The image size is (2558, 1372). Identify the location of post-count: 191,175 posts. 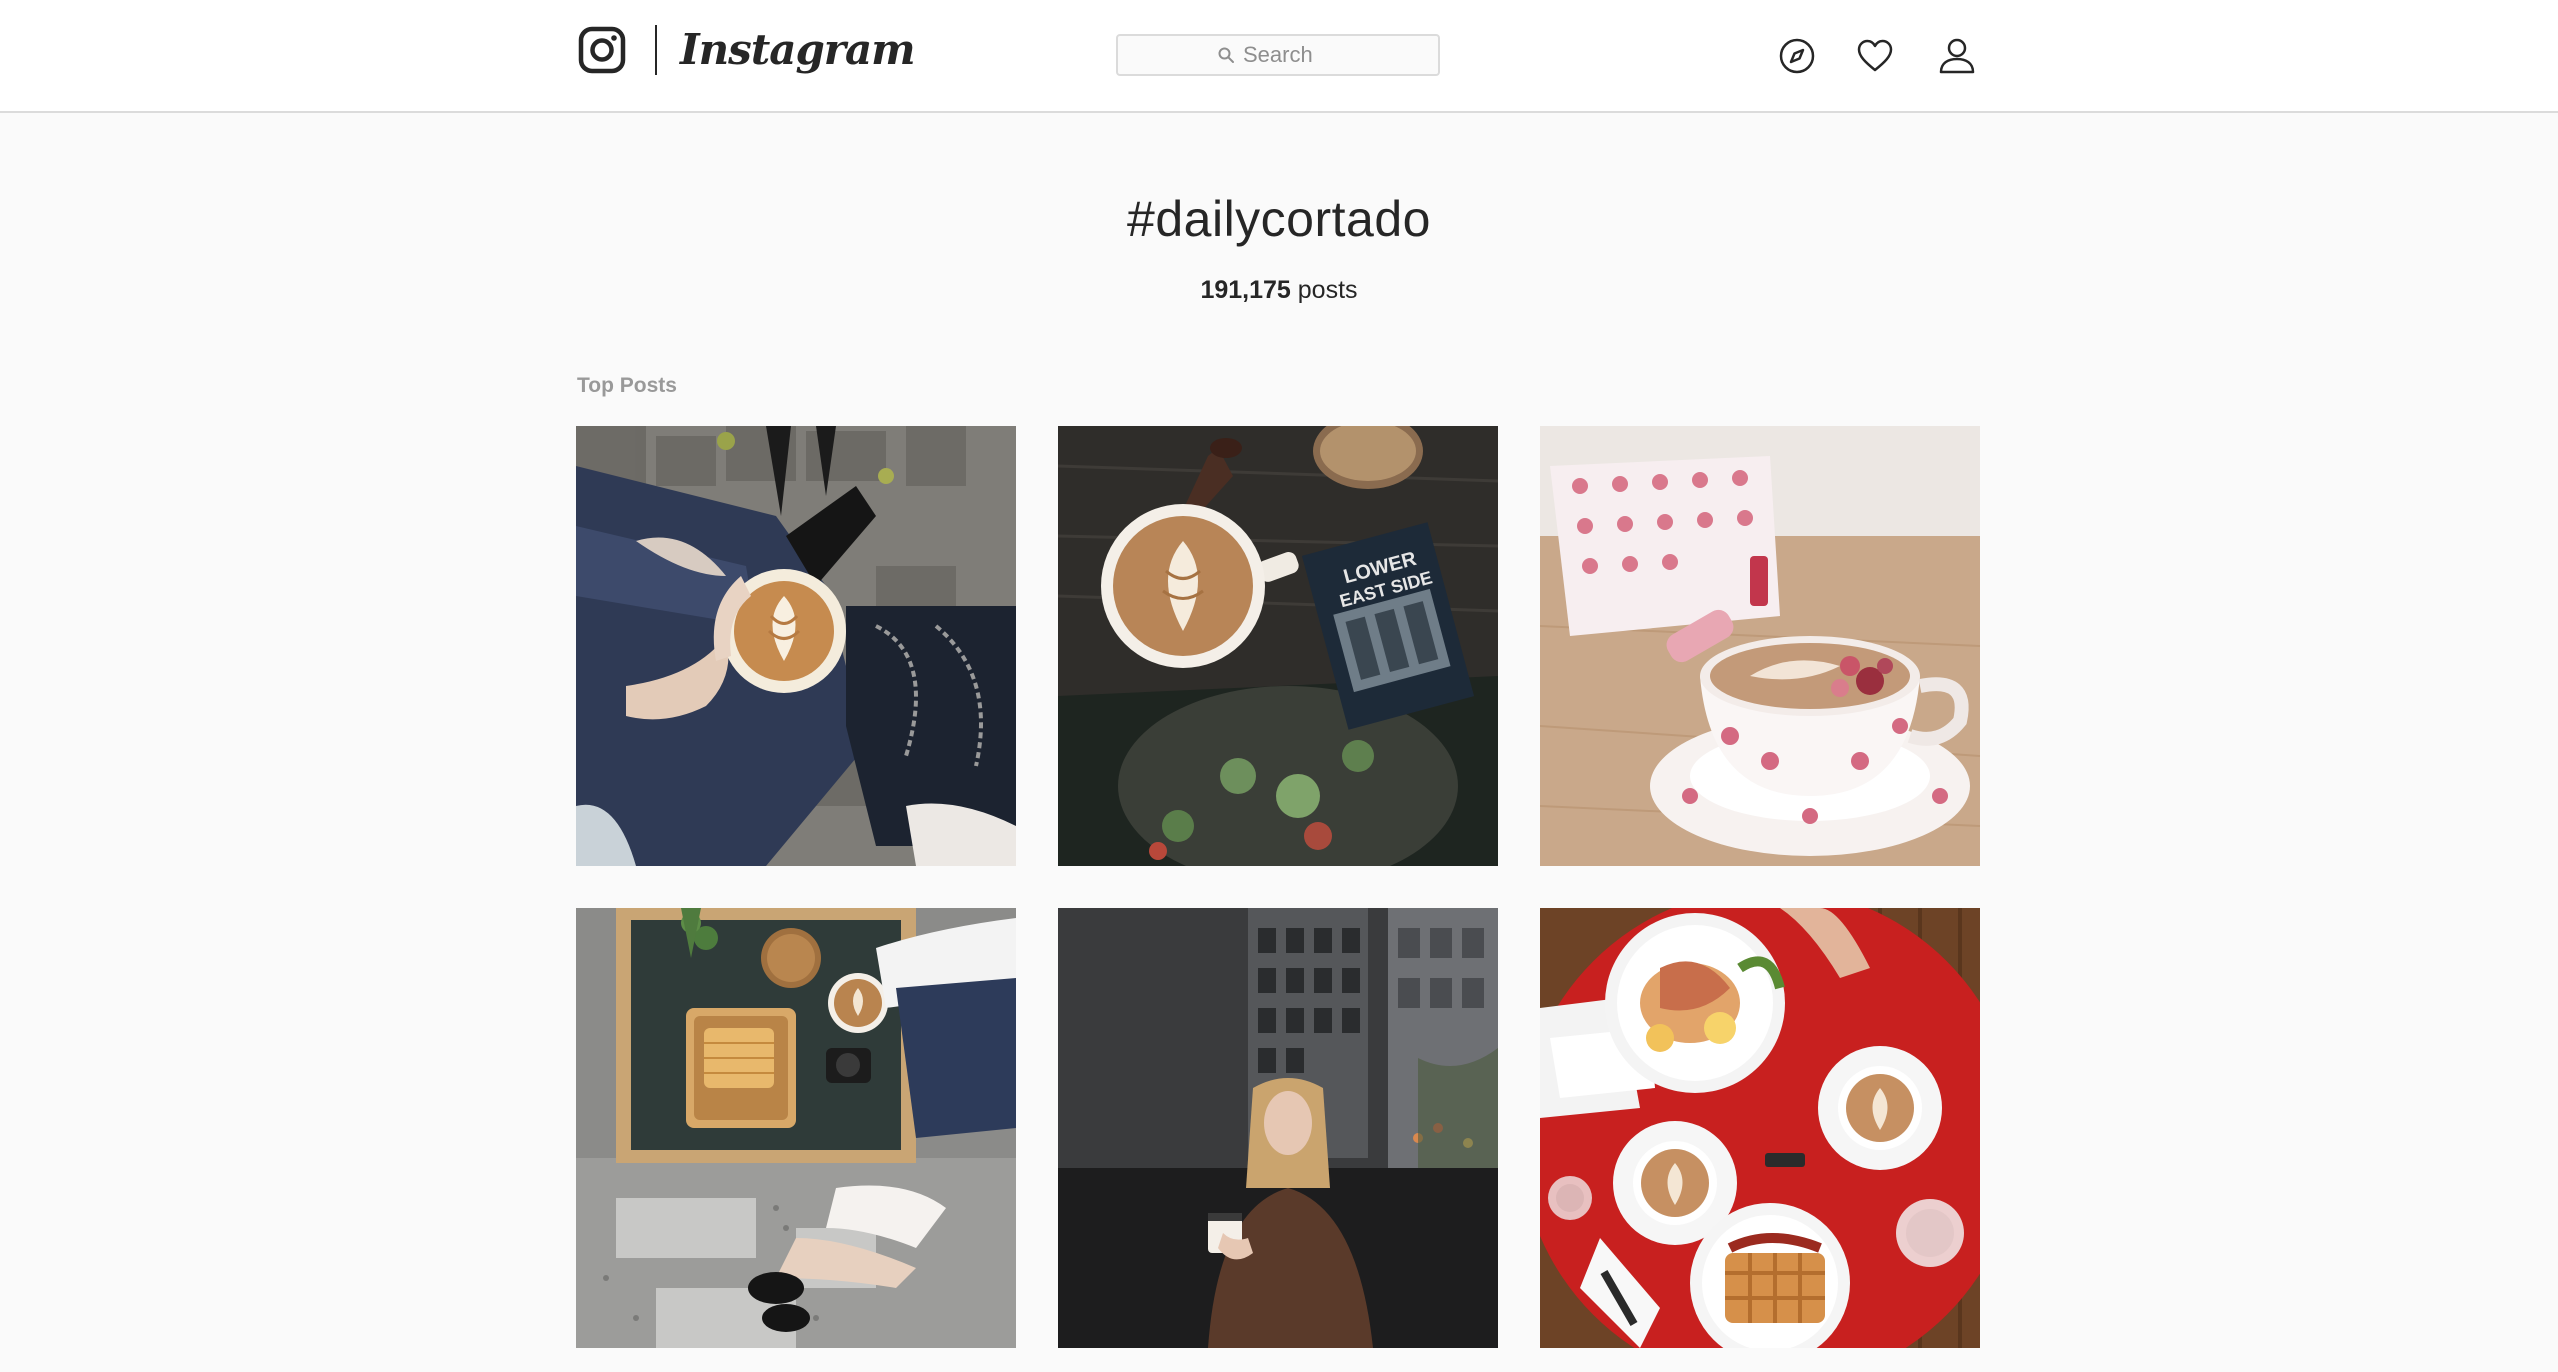
(1279, 290).